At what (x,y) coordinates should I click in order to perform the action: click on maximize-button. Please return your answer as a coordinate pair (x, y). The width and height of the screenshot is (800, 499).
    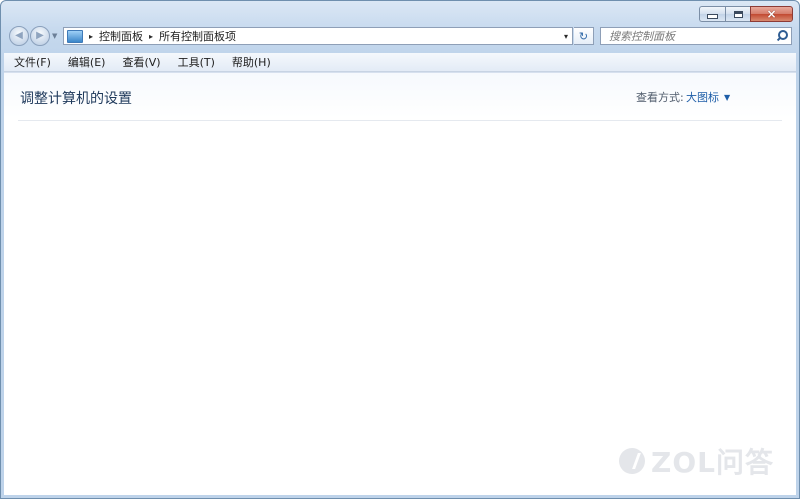
    Looking at the image, I should click on (737, 14).